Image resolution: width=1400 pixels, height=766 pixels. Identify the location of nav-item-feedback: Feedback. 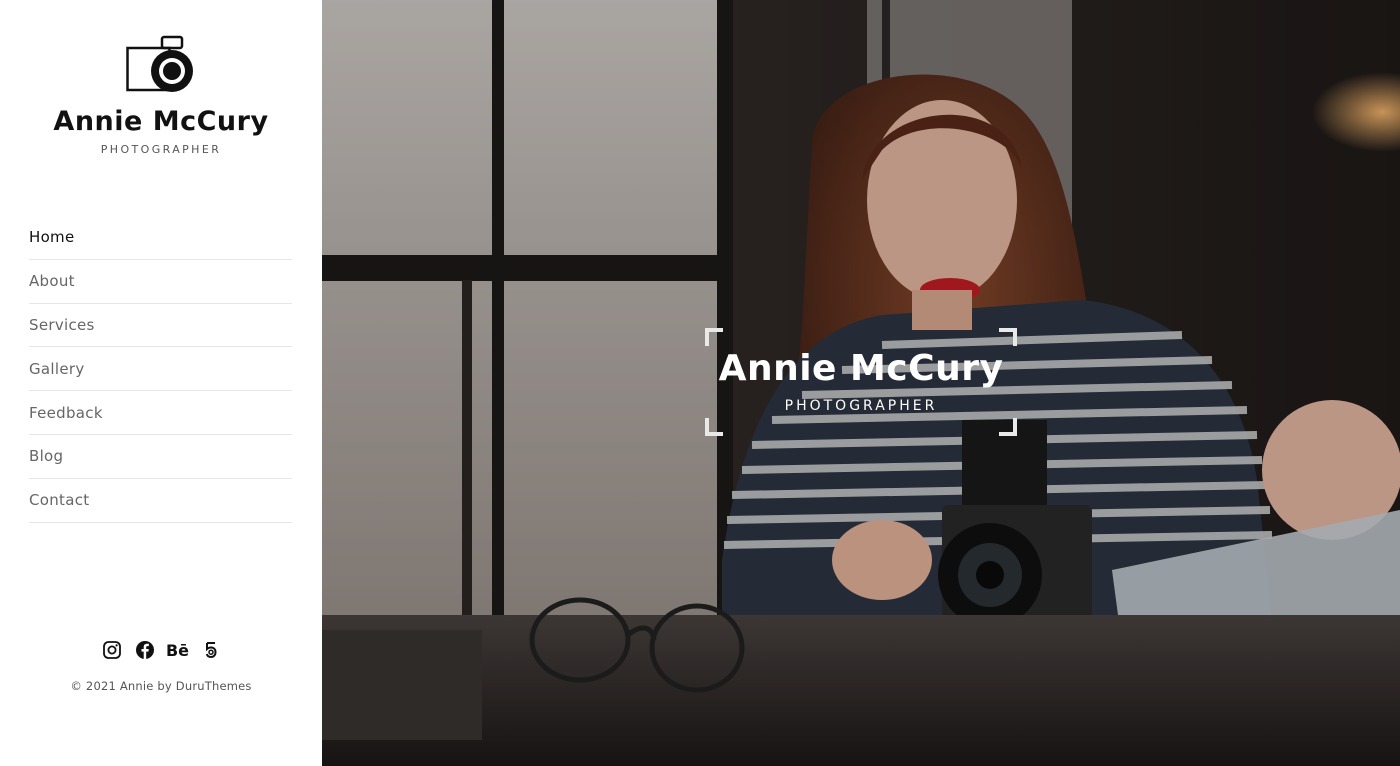
(160, 413).